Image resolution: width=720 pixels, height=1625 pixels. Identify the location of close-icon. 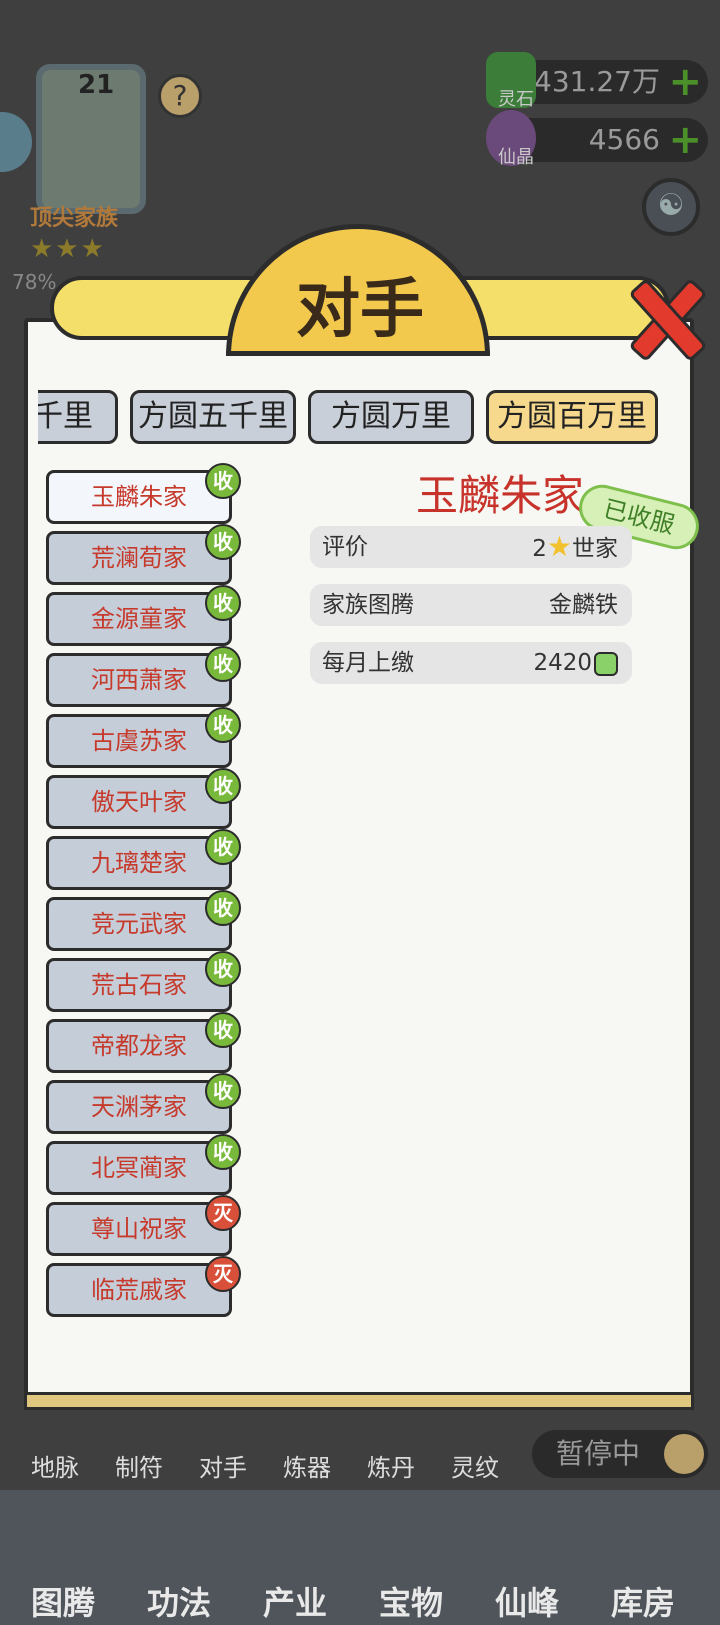
(664, 316).